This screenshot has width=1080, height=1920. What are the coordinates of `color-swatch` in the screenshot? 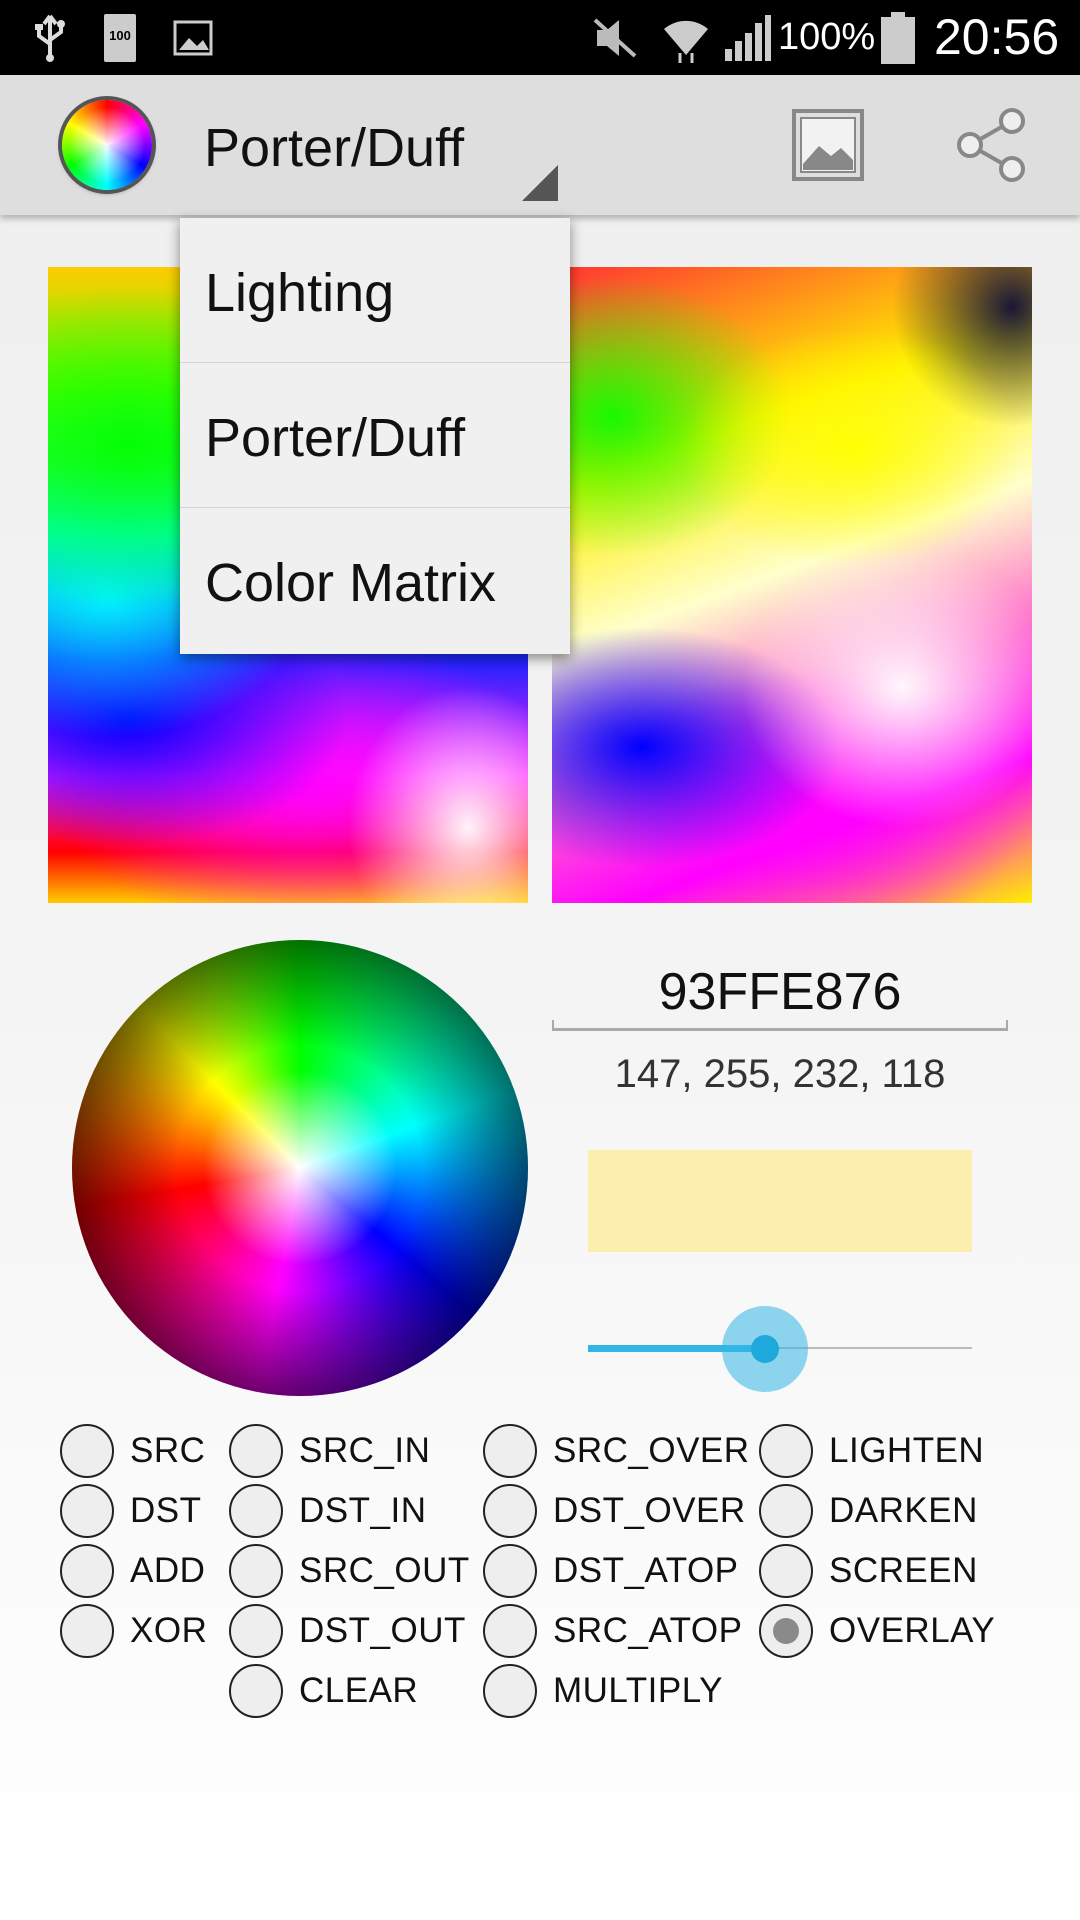 It's located at (780, 1201).